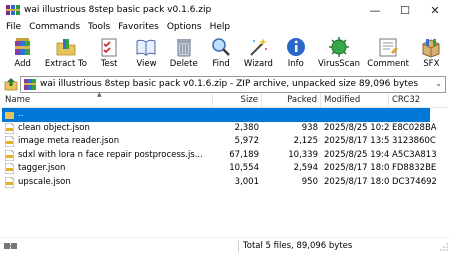 The width and height of the screenshot is (450, 253). I want to click on delete-button: Delete, so click(183, 53).